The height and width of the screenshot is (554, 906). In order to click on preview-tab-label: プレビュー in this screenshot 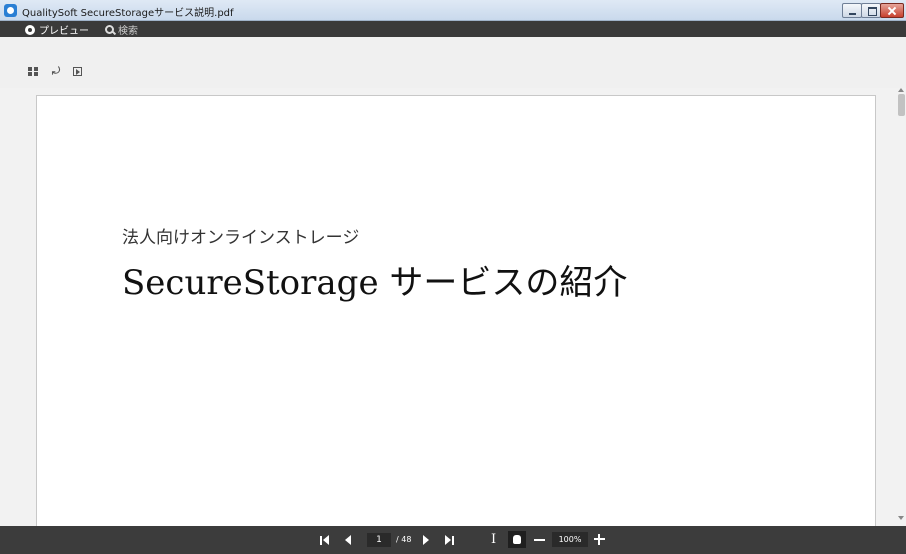, I will do `click(64, 31)`.